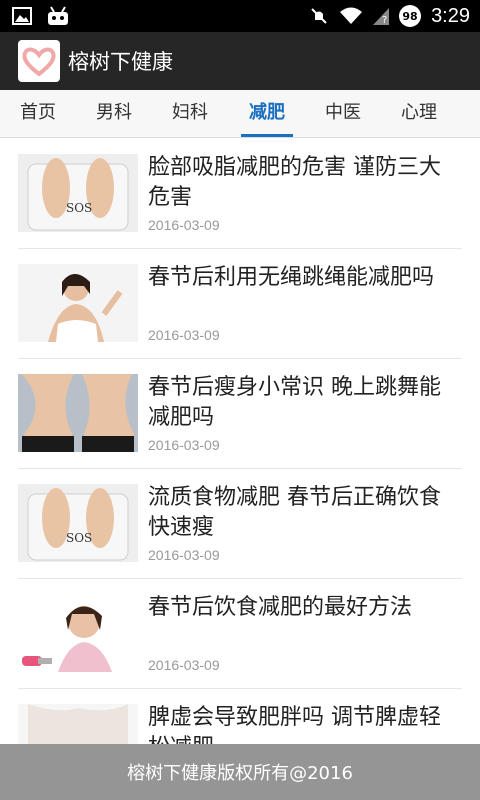 This screenshot has height=800, width=480. What do you see at coordinates (267, 135) in the screenshot?
I see `active-tab-indicator` at bounding box center [267, 135].